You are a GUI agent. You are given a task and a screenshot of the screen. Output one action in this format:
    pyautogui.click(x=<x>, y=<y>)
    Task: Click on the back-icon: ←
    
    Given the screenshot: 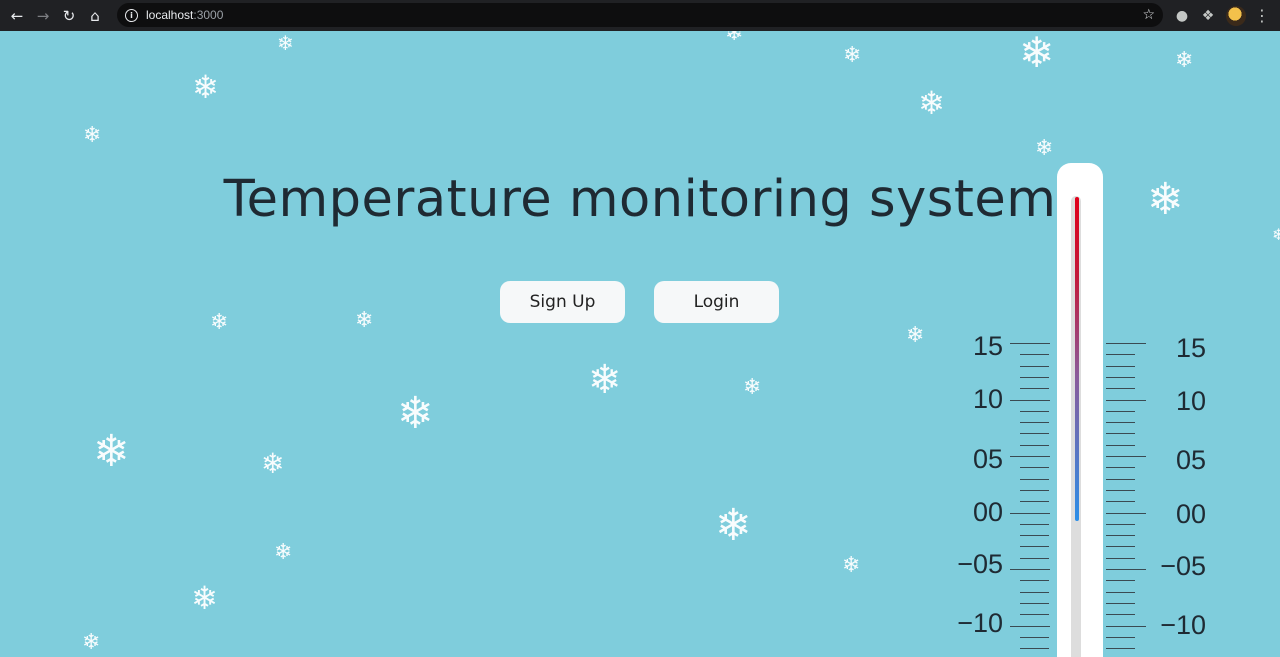 What is the action you would take?
    pyautogui.click(x=17, y=15)
    